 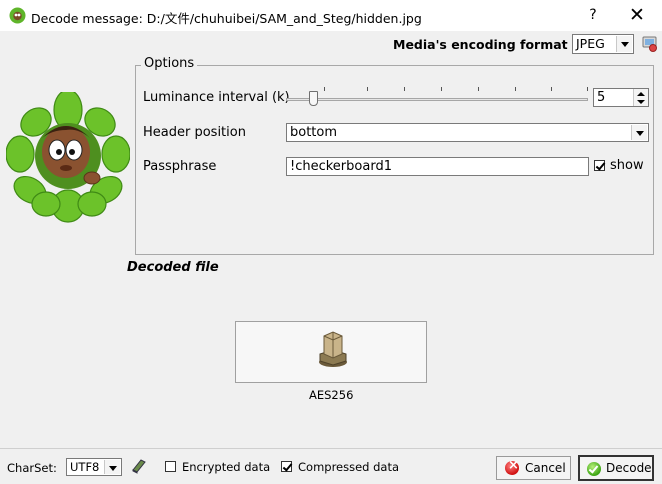 What do you see at coordinates (333, 349) in the screenshot?
I see `package-icon` at bounding box center [333, 349].